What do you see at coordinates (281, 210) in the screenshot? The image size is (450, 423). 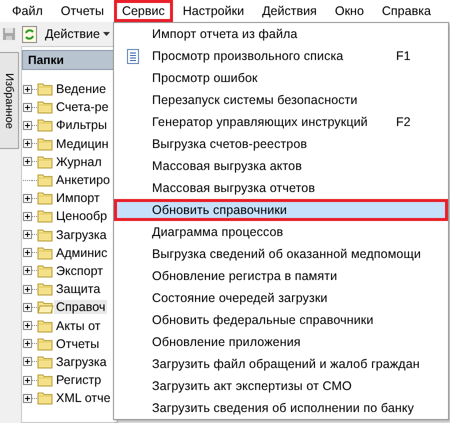 I see `menu-item: Обновить справочники` at bounding box center [281, 210].